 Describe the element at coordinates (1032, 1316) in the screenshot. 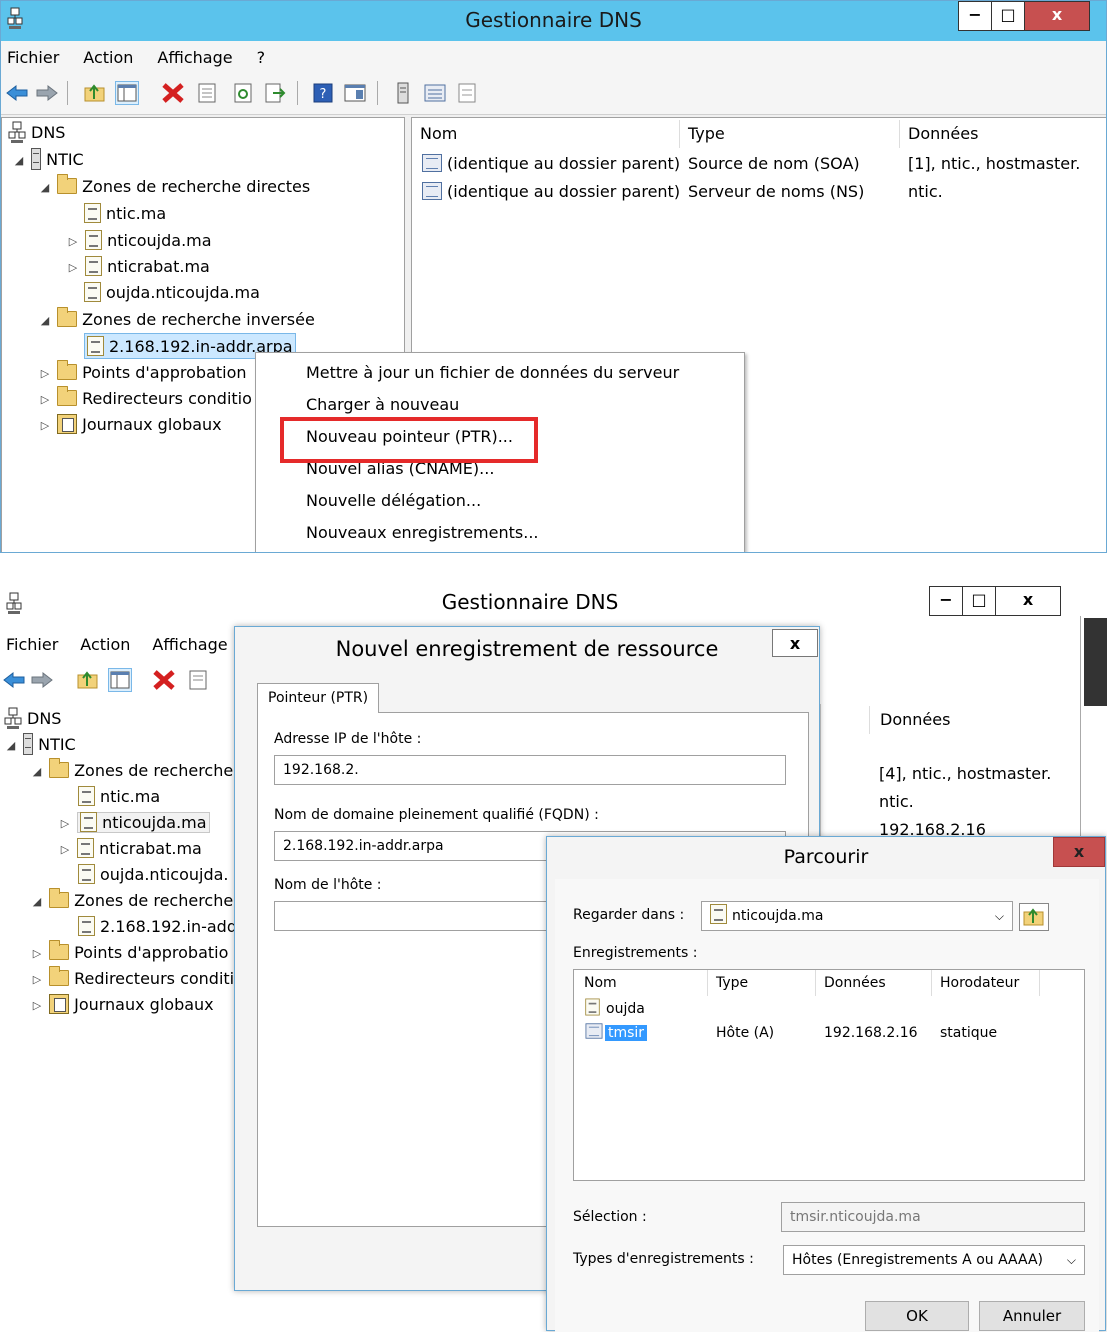

I see `cancel-button: Annuler` at that location.